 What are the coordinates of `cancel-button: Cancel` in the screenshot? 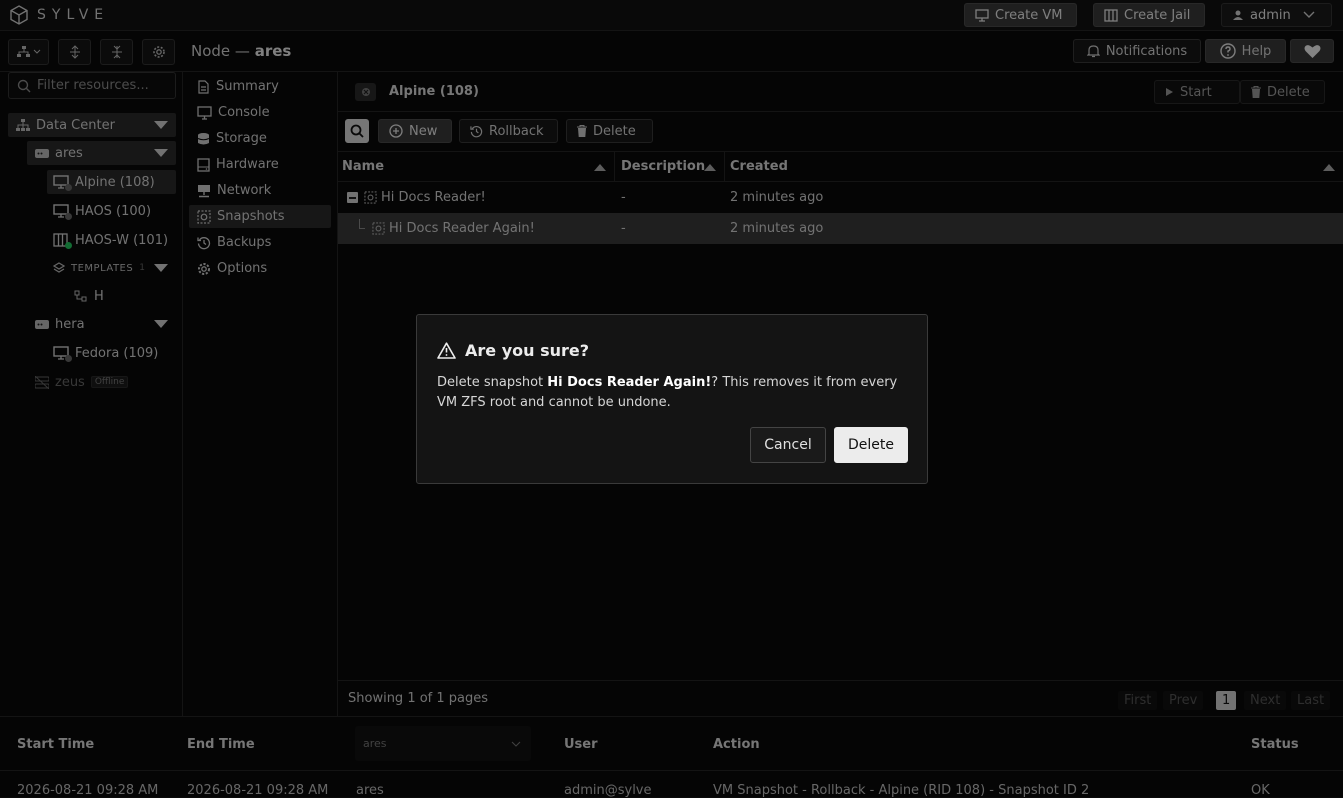 It's located at (788, 445).